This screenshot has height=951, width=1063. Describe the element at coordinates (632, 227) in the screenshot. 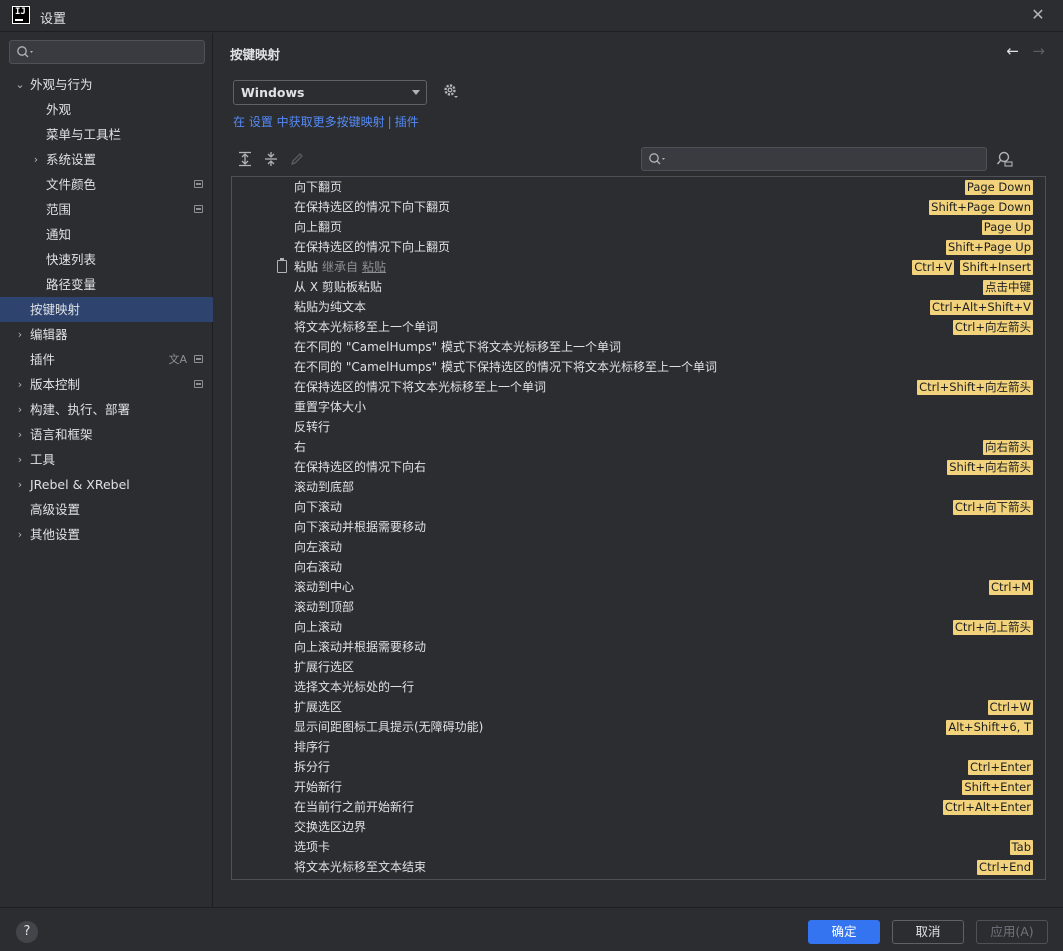

I see `action-row: 向上翻页 Page Up` at that location.